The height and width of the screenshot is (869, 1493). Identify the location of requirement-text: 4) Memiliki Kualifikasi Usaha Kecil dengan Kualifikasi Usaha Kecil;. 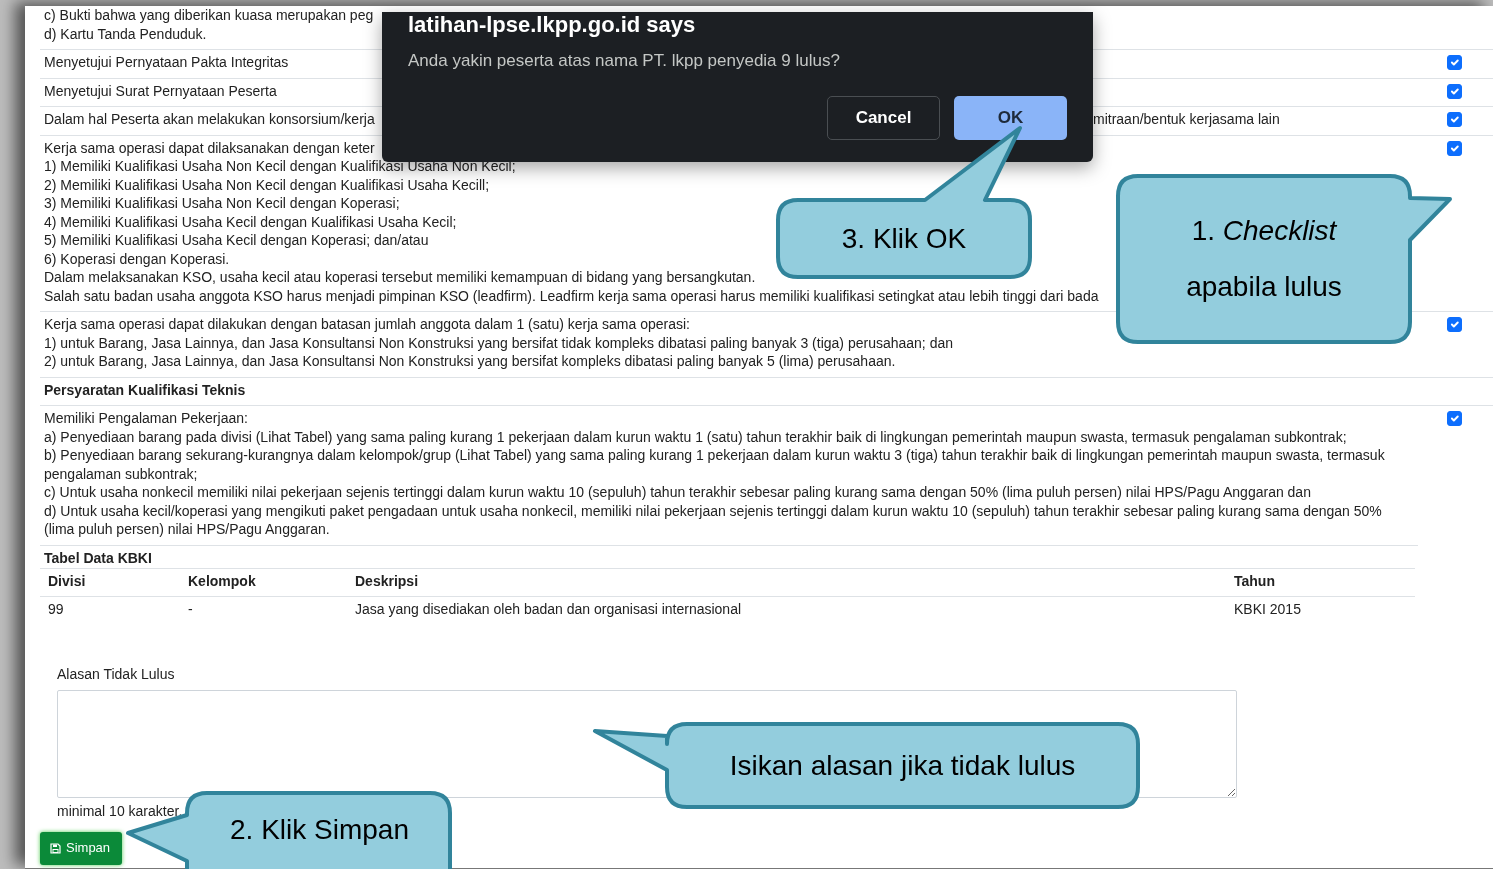
(250, 221).